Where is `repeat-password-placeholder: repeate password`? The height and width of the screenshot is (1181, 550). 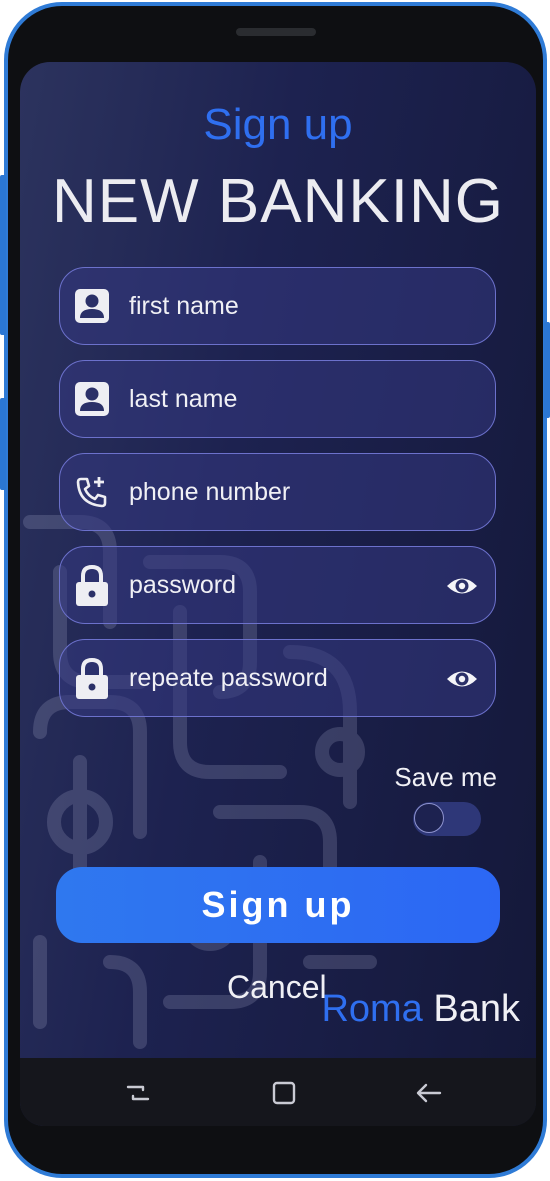
repeat-password-placeholder: repeate password is located at coordinates (228, 678).